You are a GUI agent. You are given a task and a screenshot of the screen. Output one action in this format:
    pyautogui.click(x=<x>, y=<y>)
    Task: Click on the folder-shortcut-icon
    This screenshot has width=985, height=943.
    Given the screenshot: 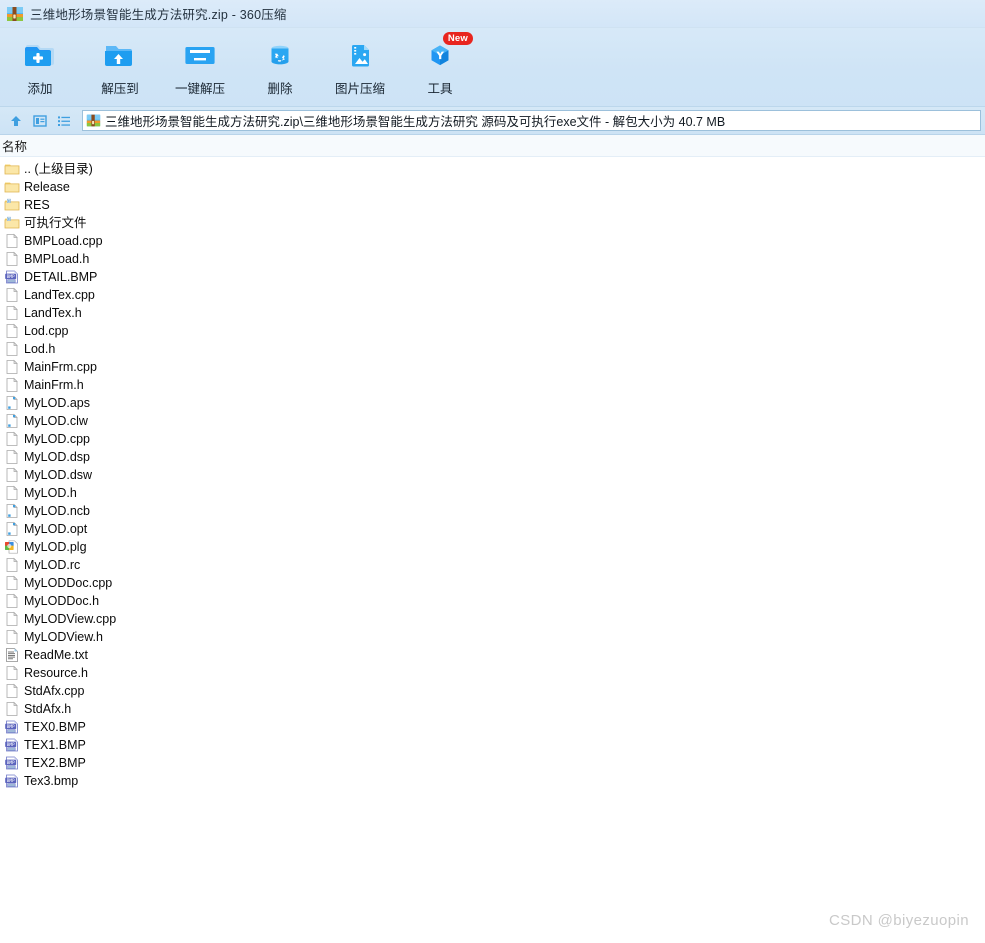 What is the action you would take?
    pyautogui.click(x=12, y=223)
    